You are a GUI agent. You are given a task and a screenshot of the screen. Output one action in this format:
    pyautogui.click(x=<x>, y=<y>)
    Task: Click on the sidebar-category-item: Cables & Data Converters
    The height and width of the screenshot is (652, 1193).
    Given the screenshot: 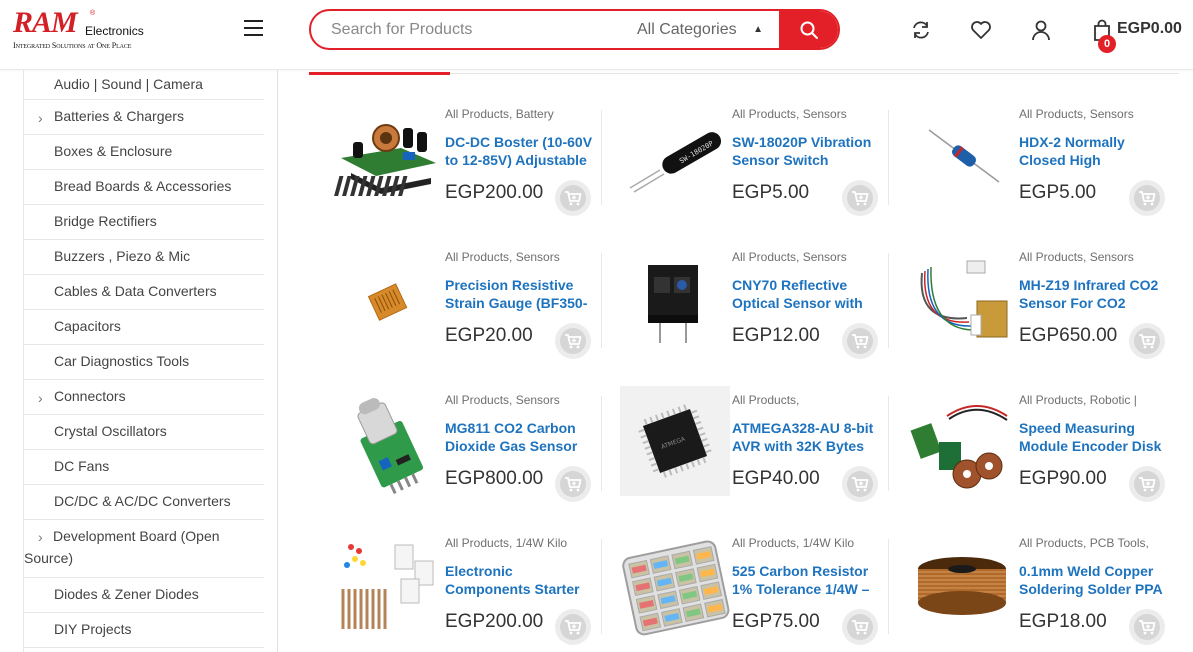 What is the action you would take?
    pyautogui.click(x=144, y=292)
    